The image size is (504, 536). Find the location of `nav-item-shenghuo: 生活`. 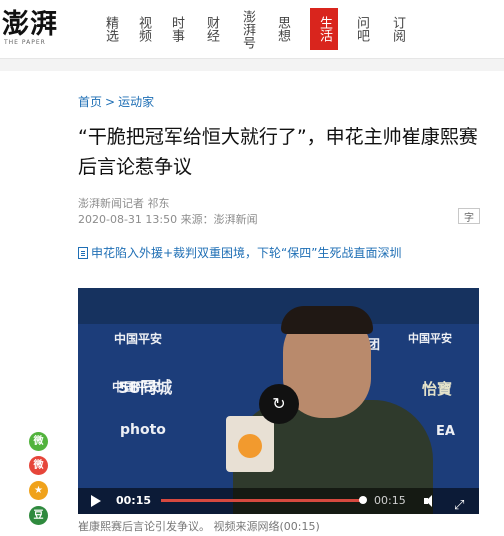

nav-item-shenghuo: 生活 is located at coordinates (324, 29).